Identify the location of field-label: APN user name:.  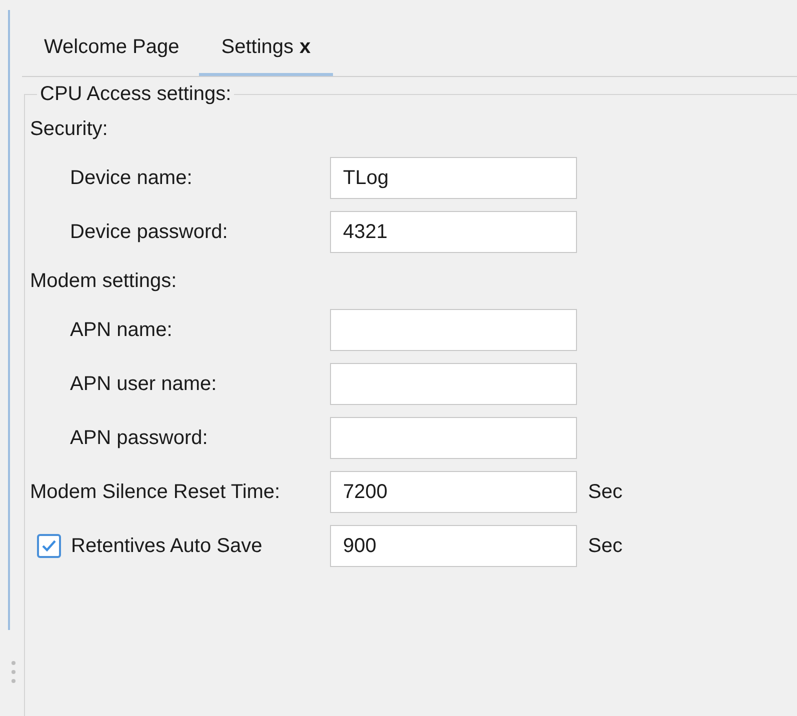
(143, 384).